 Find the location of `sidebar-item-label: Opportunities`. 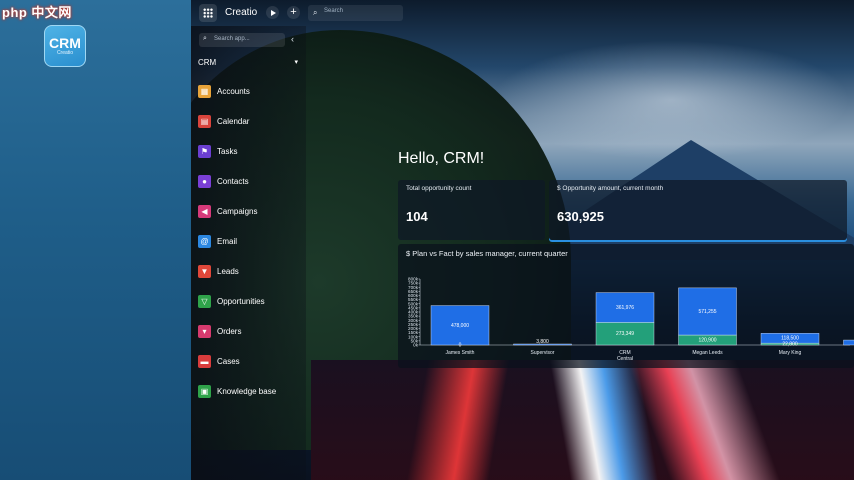

sidebar-item-label: Opportunities is located at coordinates (241, 301).